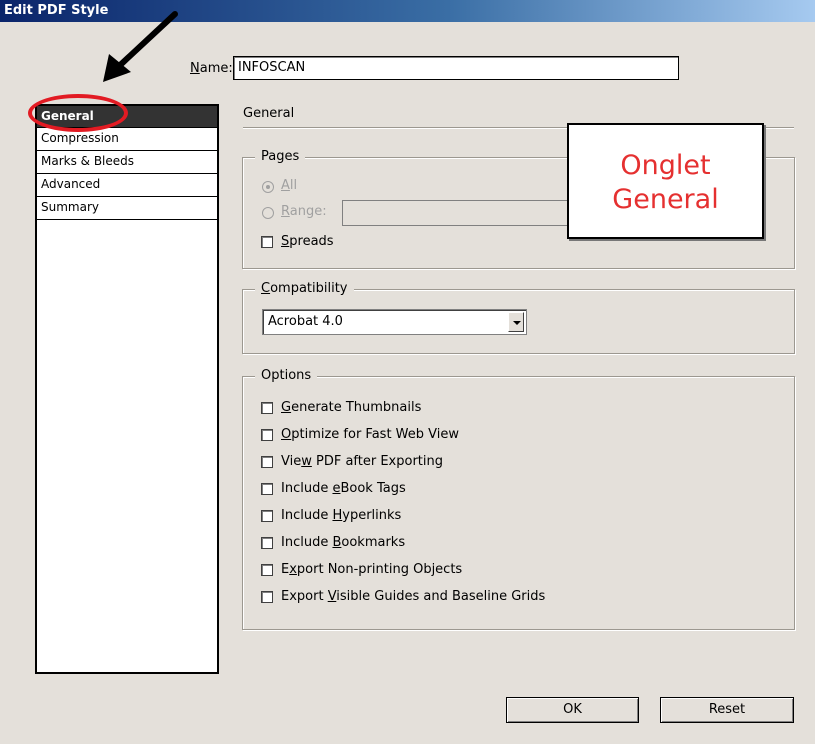 The width and height of the screenshot is (815, 744). I want to click on option-label-accel: V, so click(332, 596).